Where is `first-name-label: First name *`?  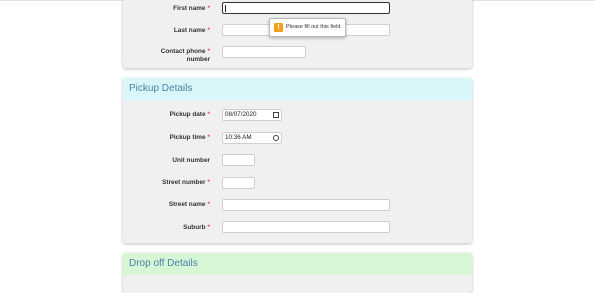
first-name-label: First name * is located at coordinates (191, 8).